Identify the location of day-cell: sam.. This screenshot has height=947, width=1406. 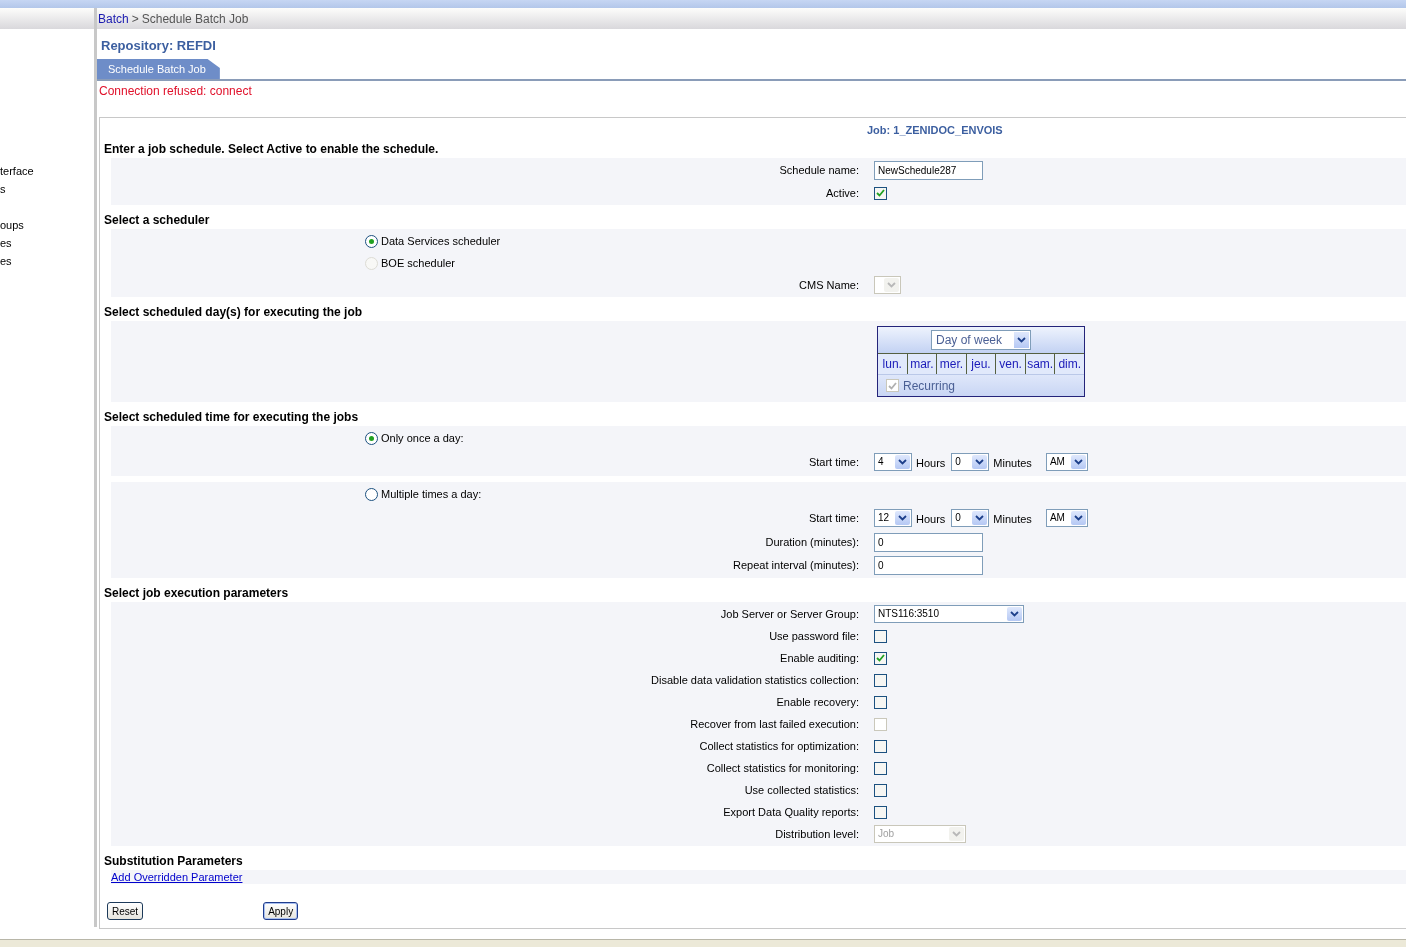
(1040, 364).